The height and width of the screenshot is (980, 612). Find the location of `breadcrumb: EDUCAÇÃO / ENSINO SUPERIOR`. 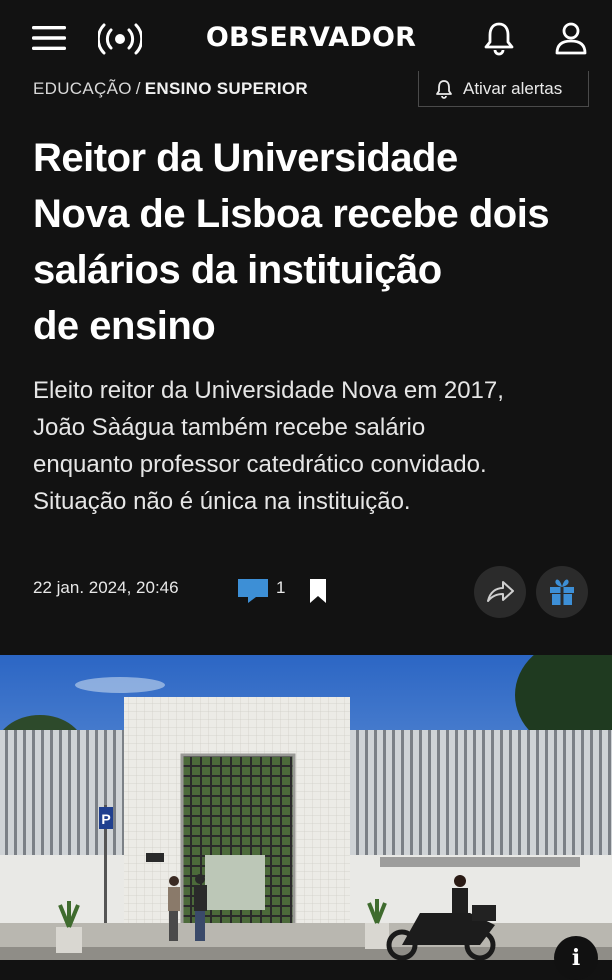

breadcrumb: EDUCAÇÃO / ENSINO SUPERIOR is located at coordinates (170, 89).